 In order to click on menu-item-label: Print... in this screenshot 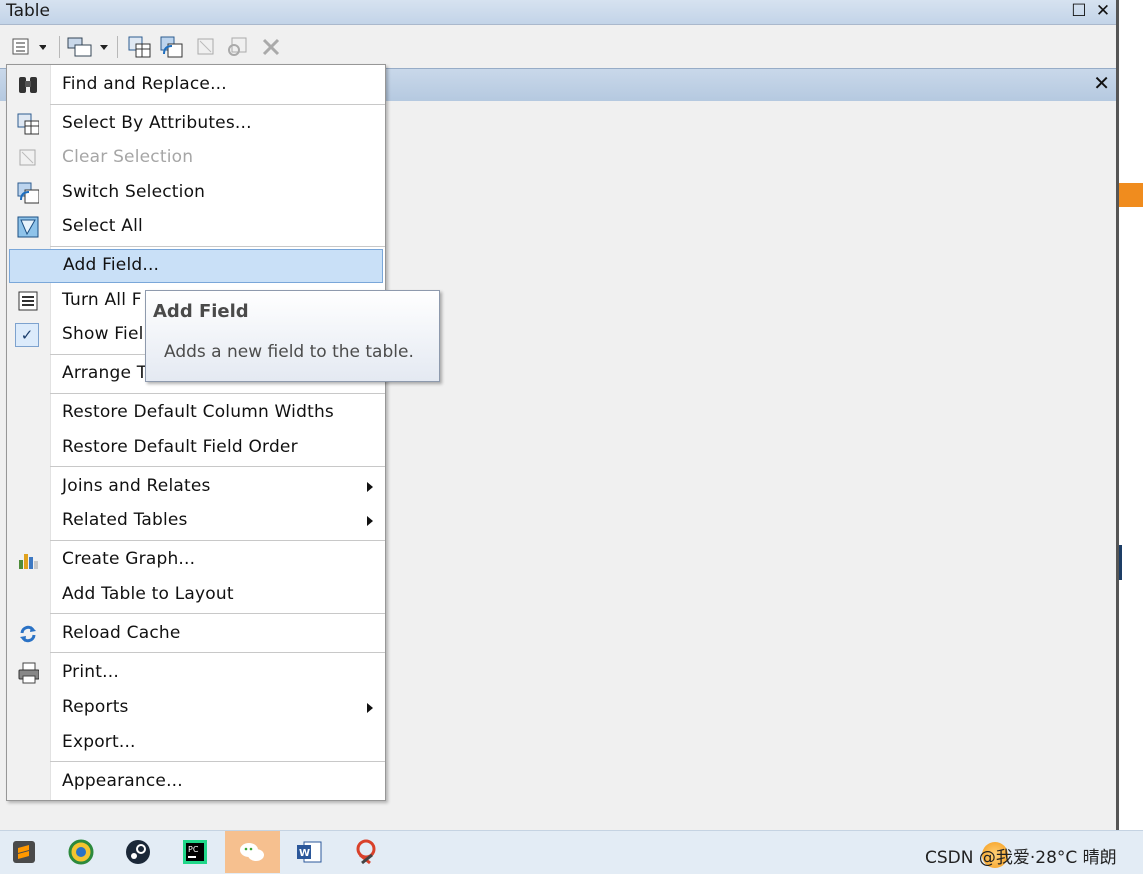, I will do `click(90, 672)`.